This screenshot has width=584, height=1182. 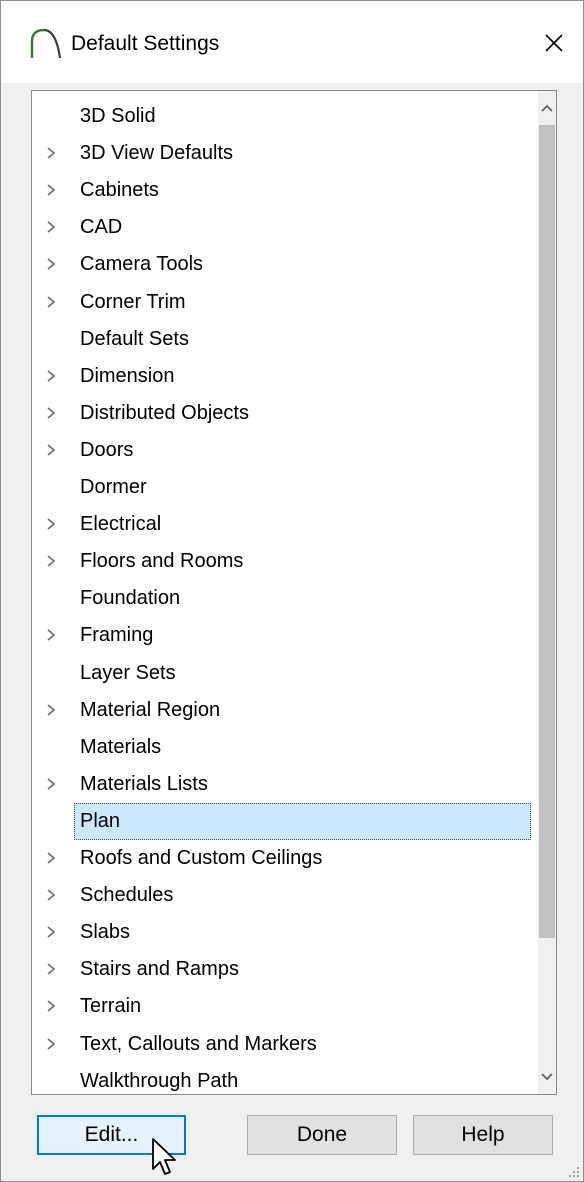 I want to click on tree-item: Material Region, so click(x=285, y=710).